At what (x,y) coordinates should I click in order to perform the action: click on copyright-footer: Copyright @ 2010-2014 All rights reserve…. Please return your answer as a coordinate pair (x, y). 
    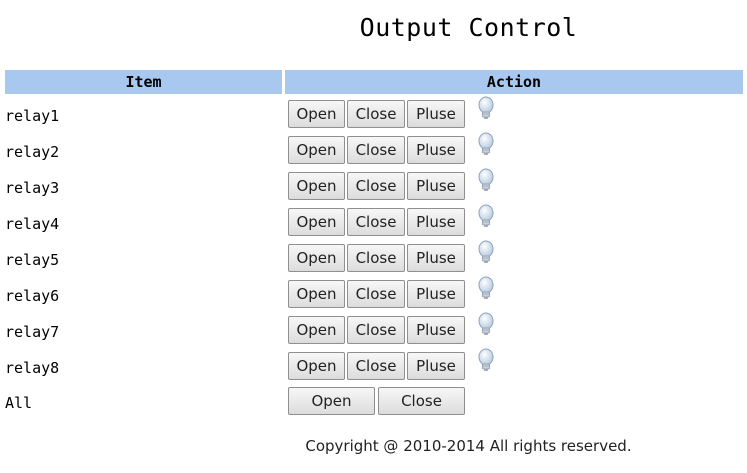
    Looking at the image, I should click on (468, 446).